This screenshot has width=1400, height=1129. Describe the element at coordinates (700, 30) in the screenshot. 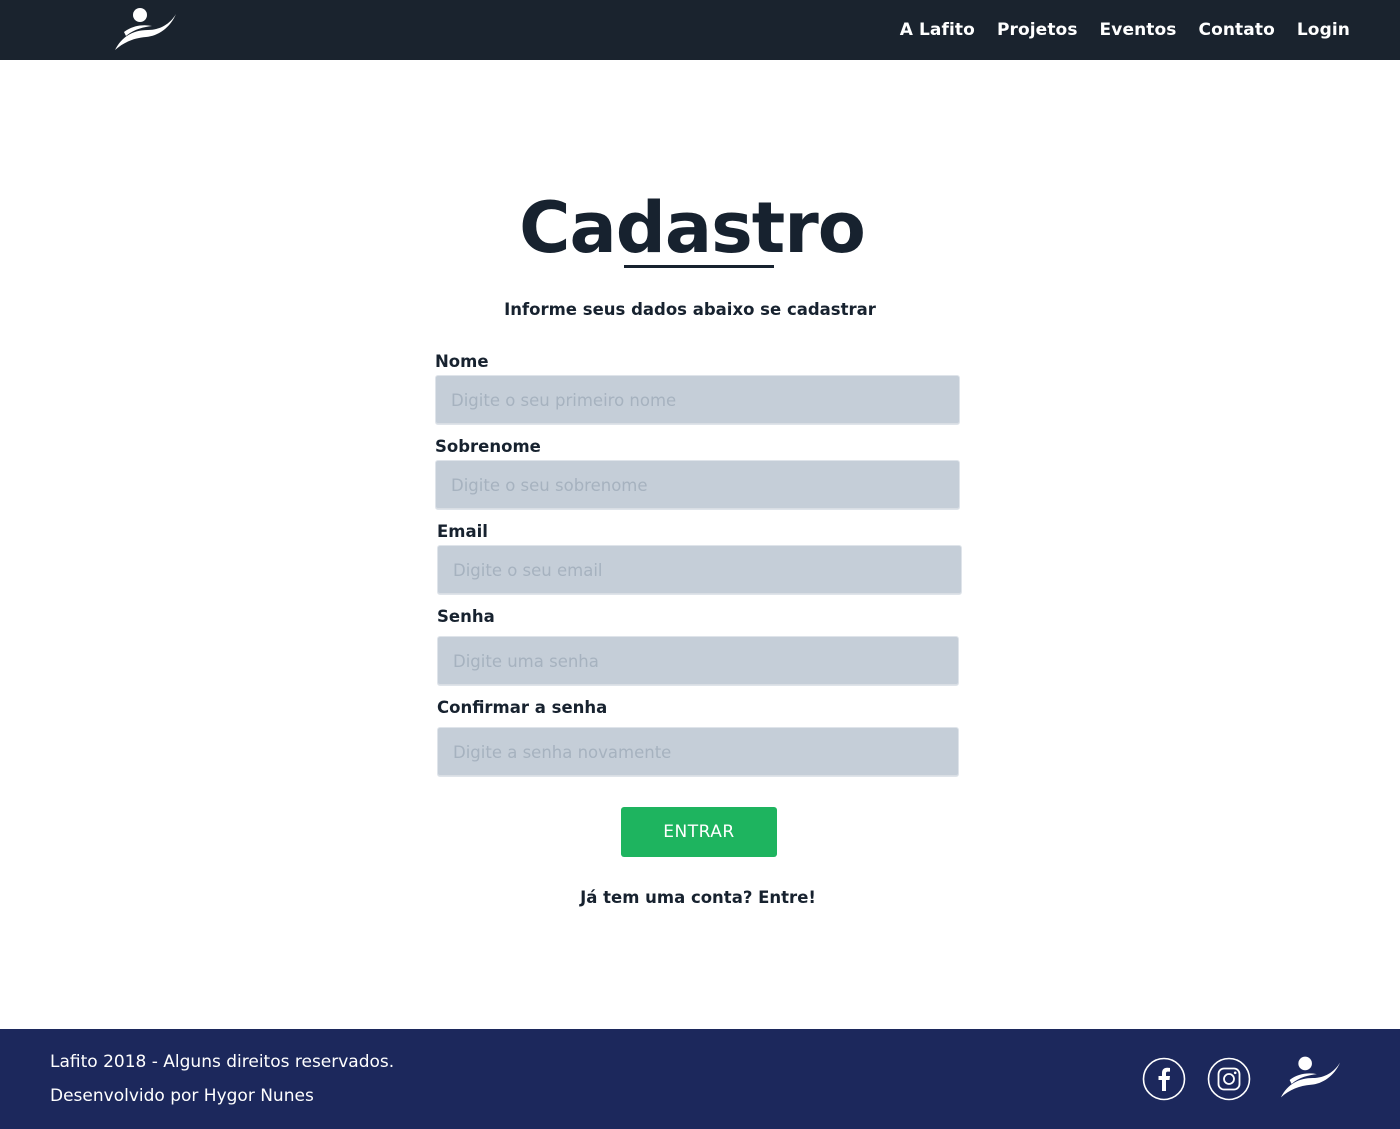

I see `navbar: A Lafito Projetos Eventos Contato Login` at that location.